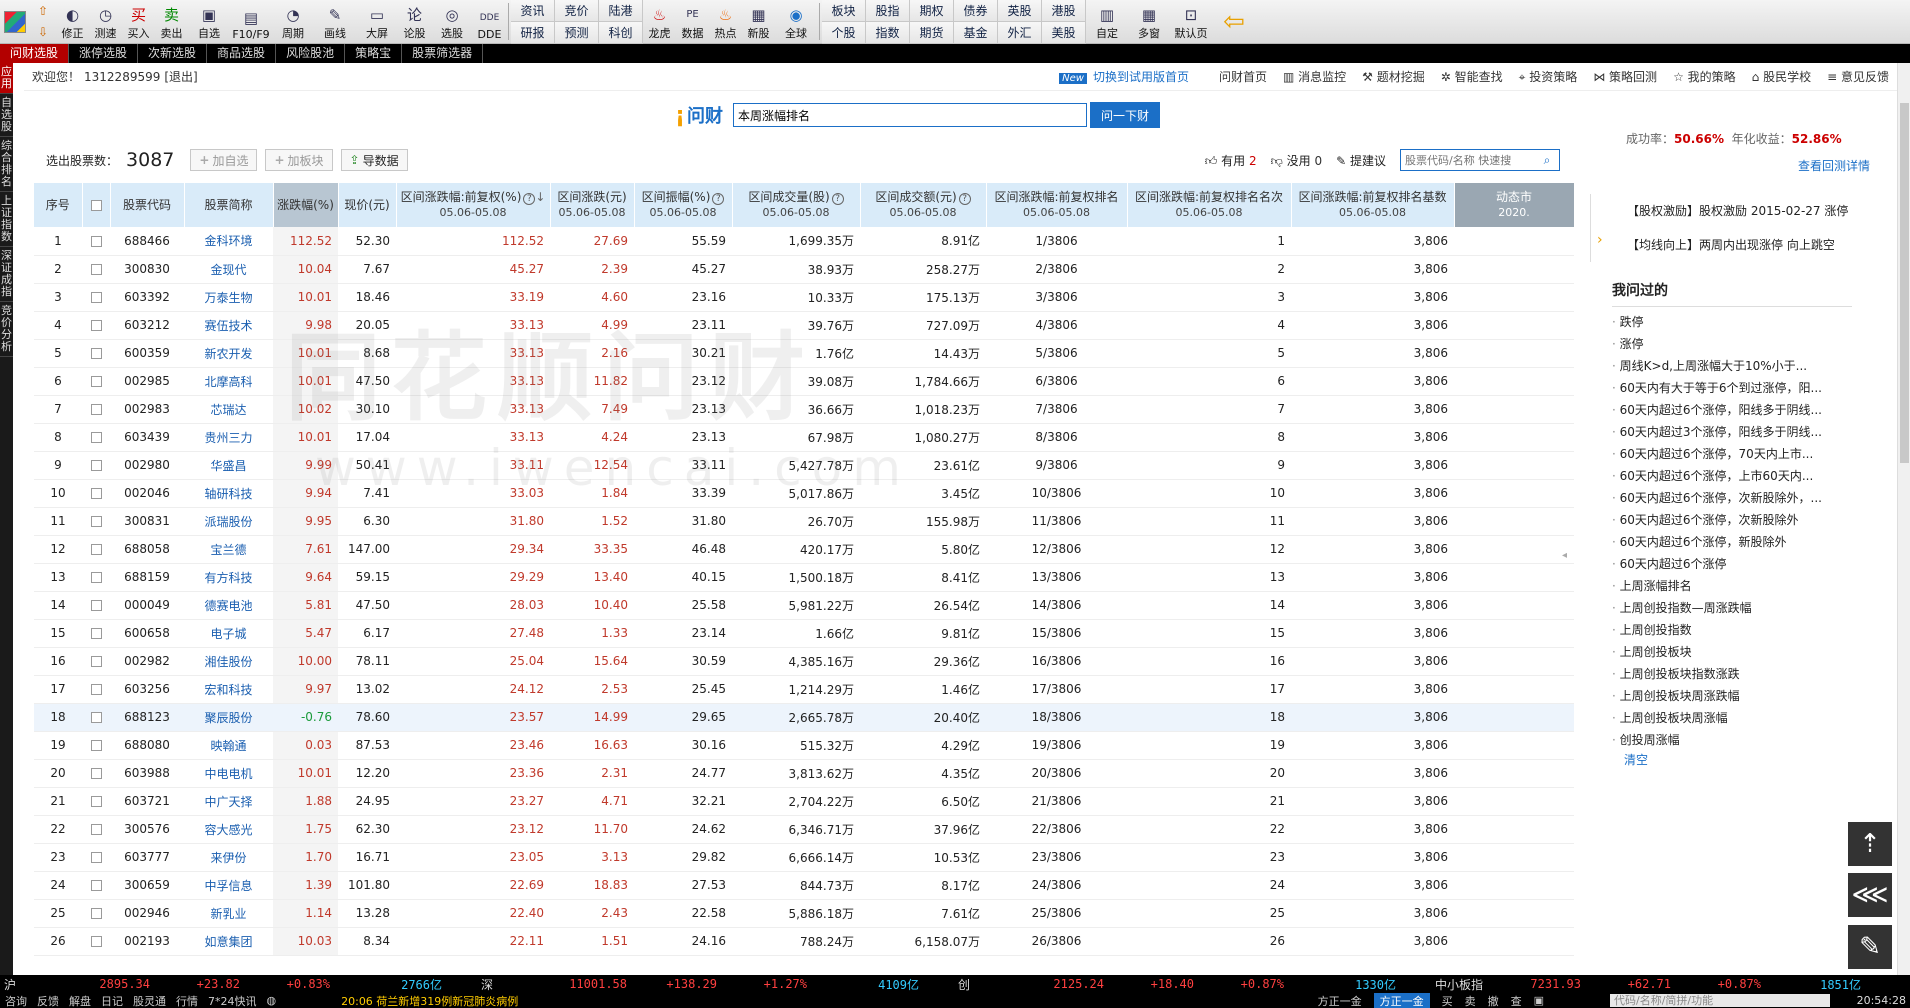  Describe the element at coordinates (932, 11) in the screenshot. I see `toolbar-link-options: 期权` at that location.